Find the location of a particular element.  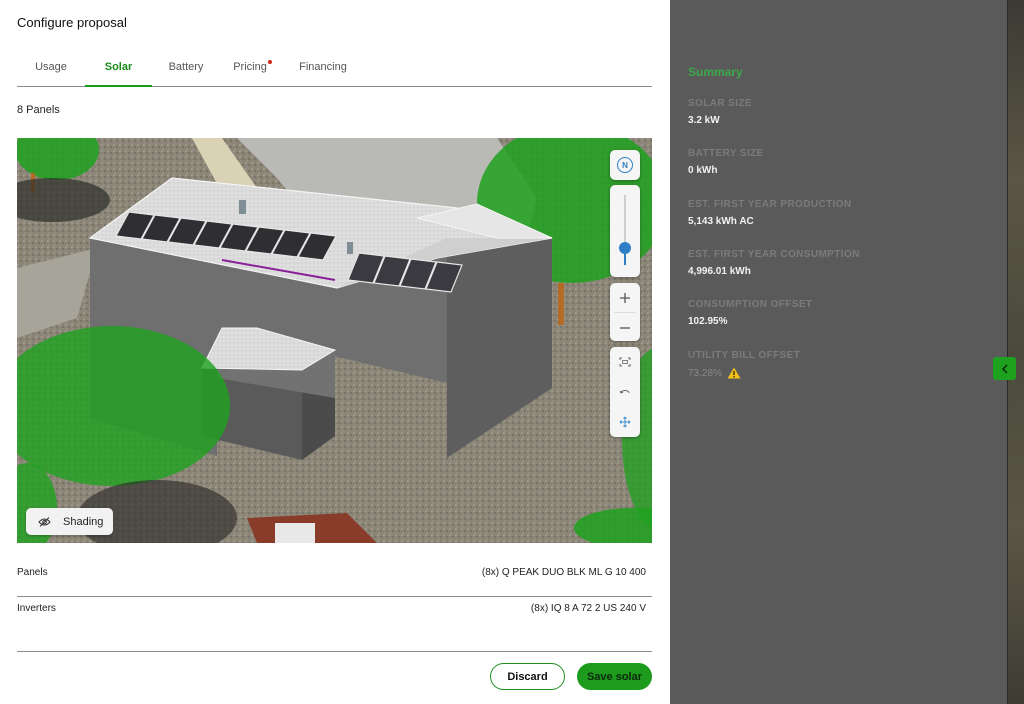

tab-label: Usage is located at coordinates (51, 67).